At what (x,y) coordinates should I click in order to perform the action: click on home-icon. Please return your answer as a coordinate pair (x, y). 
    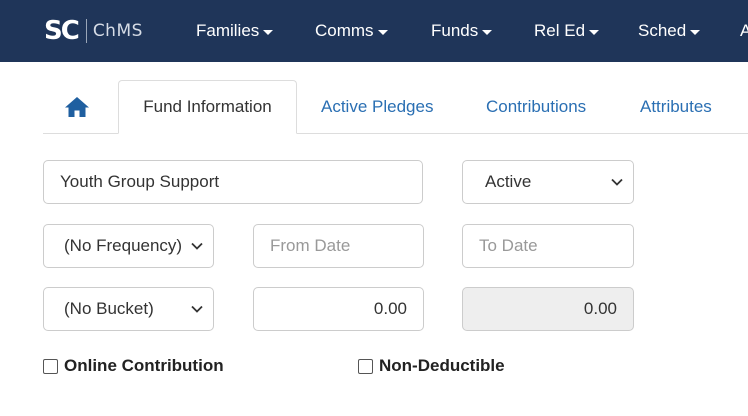
    Looking at the image, I should click on (77, 107).